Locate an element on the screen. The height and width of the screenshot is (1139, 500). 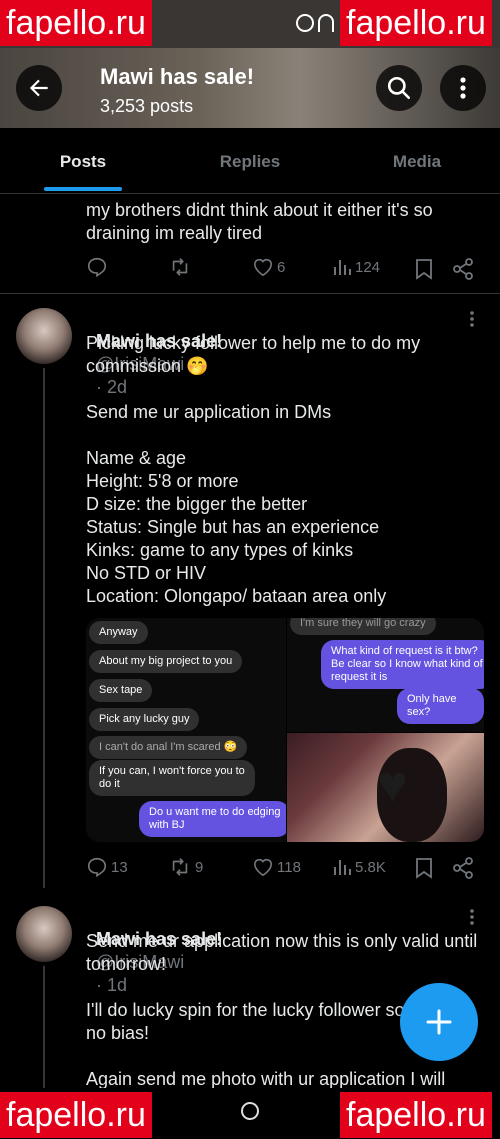
tab-media: Media is located at coordinates (417, 160).